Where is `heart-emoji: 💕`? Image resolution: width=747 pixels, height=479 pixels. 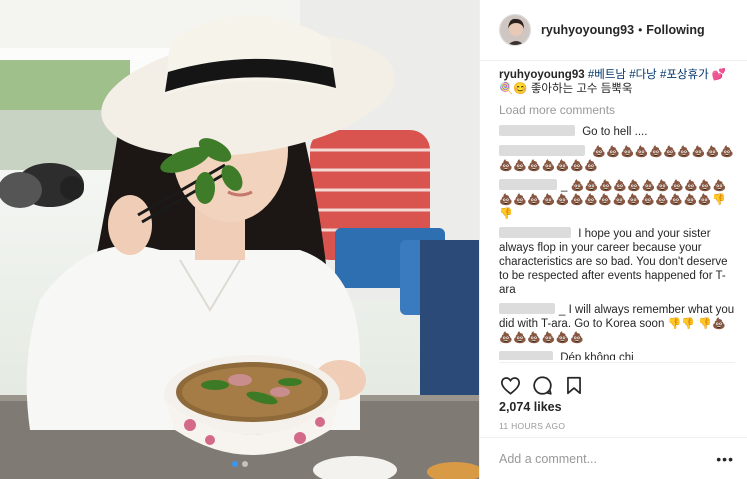
heart-emoji: 💕 is located at coordinates (719, 75).